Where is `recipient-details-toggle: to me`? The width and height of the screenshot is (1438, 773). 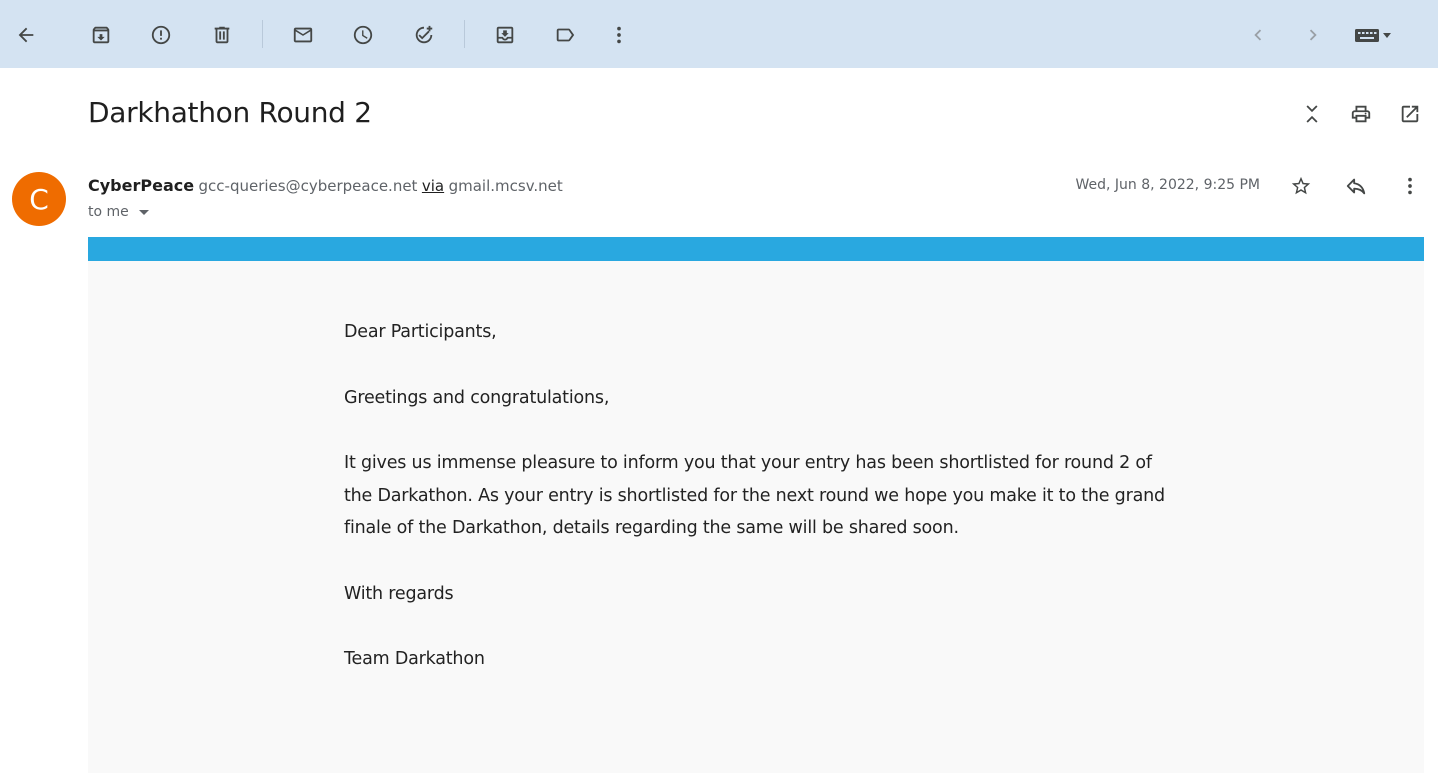
recipient-details-toggle: to me is located at coordinates (118, 212).